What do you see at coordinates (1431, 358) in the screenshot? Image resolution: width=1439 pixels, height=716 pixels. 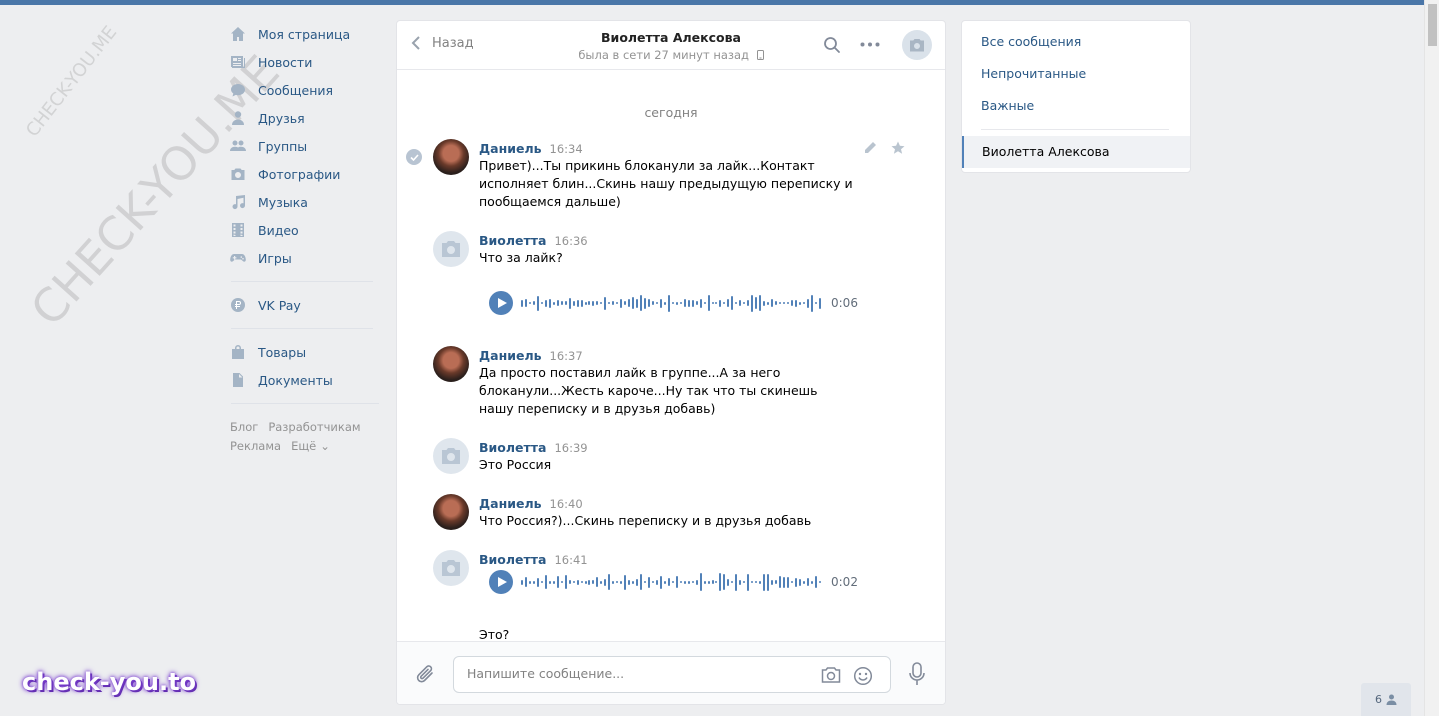 I see `page-scrollbar` at bounding box center [1431, 358].